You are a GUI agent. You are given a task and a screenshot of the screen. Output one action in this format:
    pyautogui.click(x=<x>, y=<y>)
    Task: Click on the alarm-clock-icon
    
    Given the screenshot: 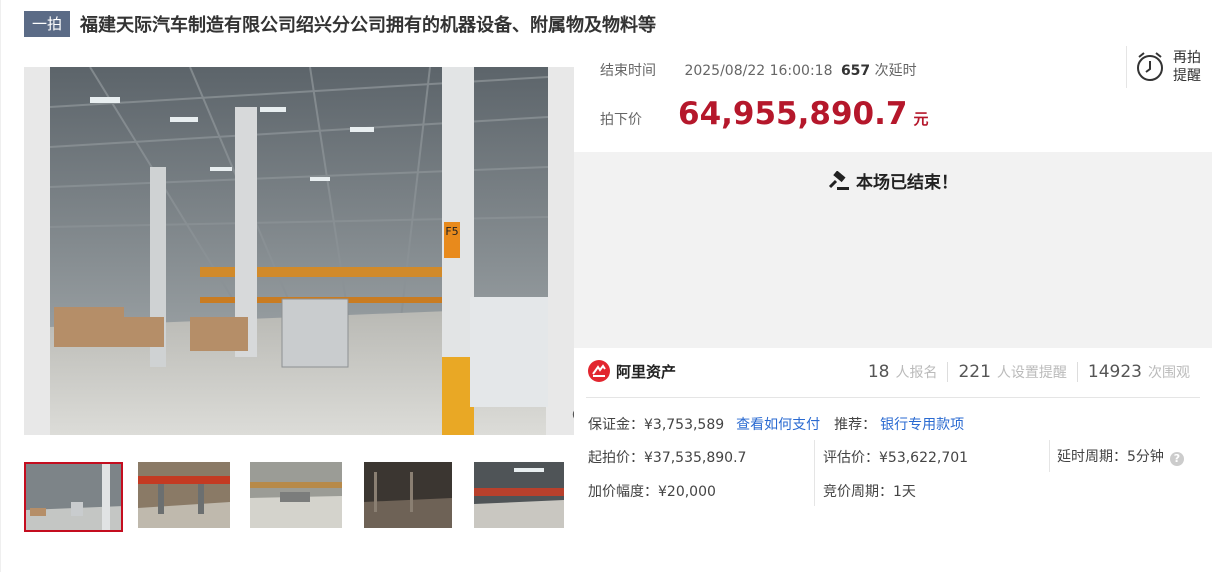 What is the action you would take?
    pyautogui.click(x=1150, y=66)
    